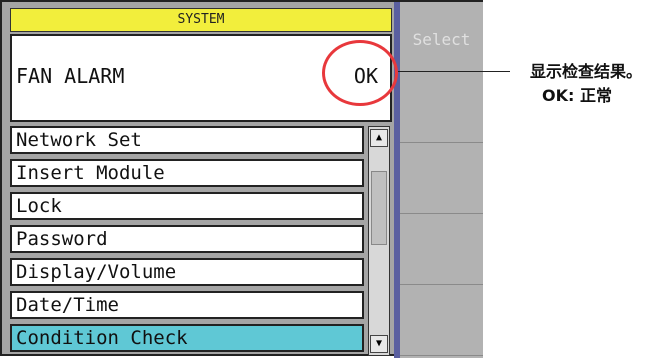  What do you see at coordinates (360, 73) in the screenshot?
I see `highlight-ring` at bounding box center [360, 73].